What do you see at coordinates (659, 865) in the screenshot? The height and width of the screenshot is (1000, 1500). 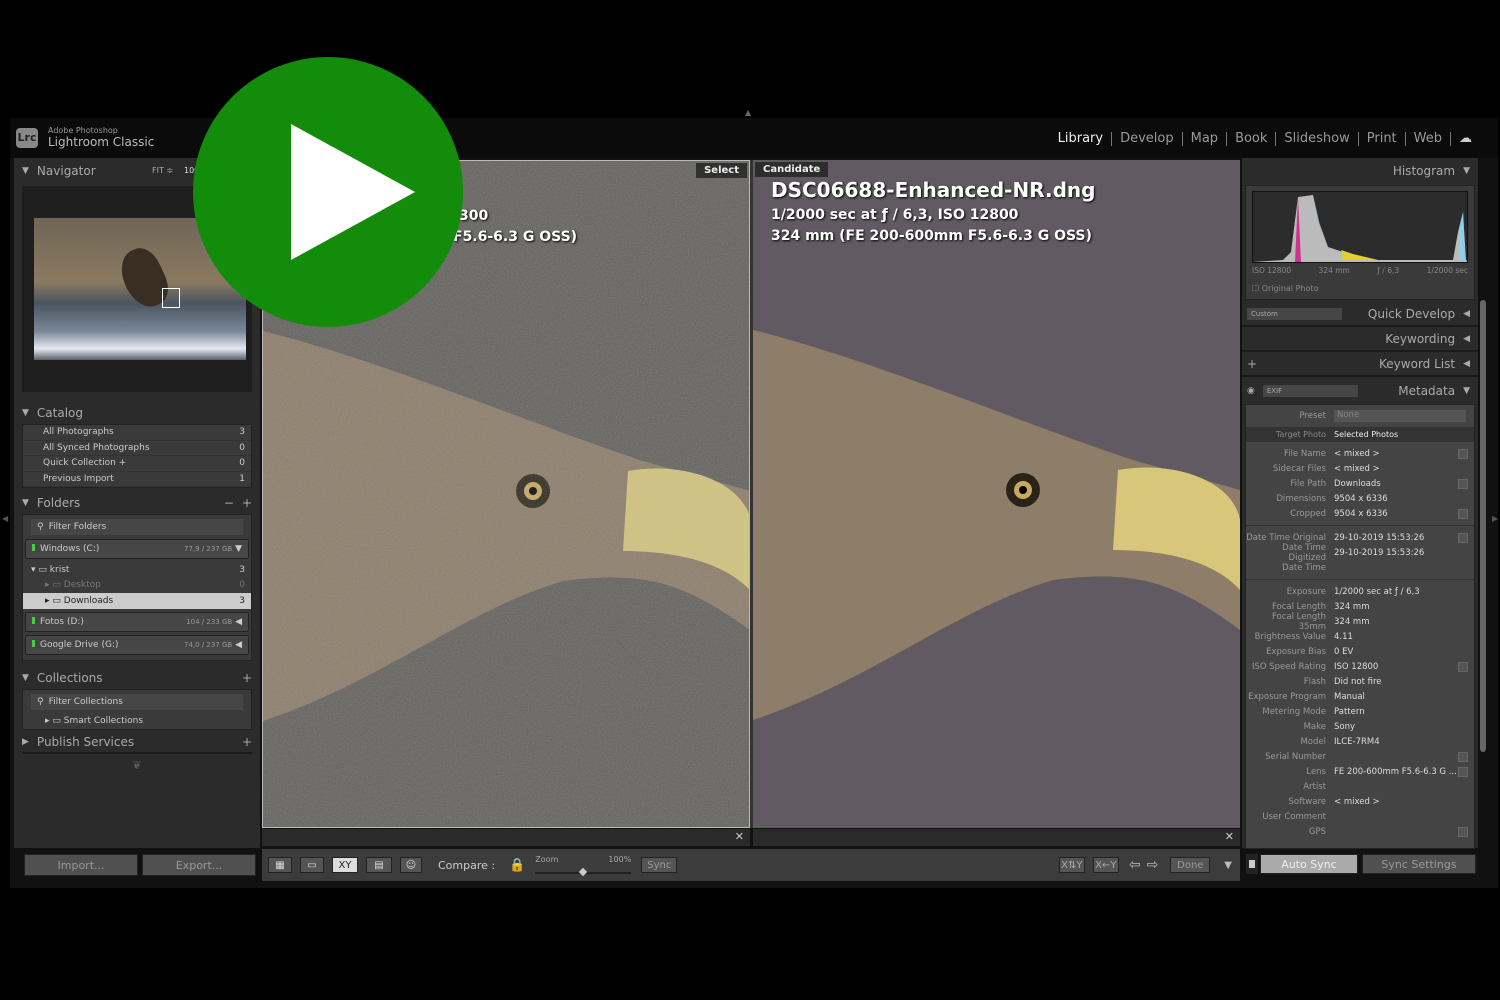 I see `sync-button: Sync` at bounding box center [659, 865].